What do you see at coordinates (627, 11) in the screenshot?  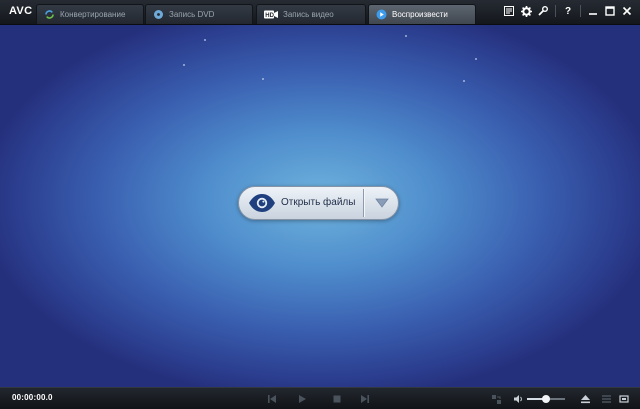 I see `close-icon` at bounding box center [627, 11].